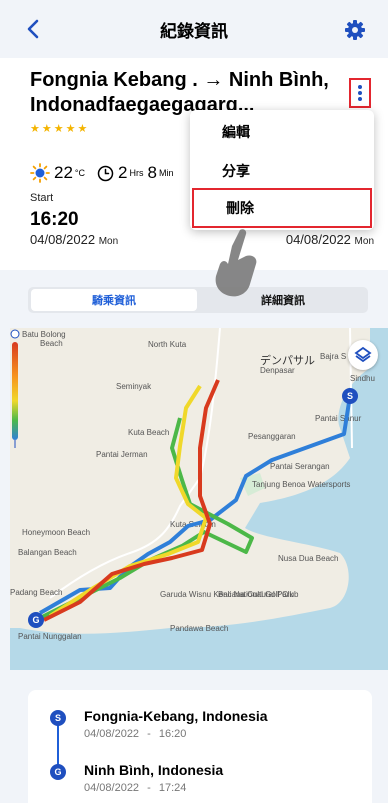  What do you see at coordinates (364, 241) in the screenshot?
I see `end-date-weekday: Mon` at bounding box center [364, 241].